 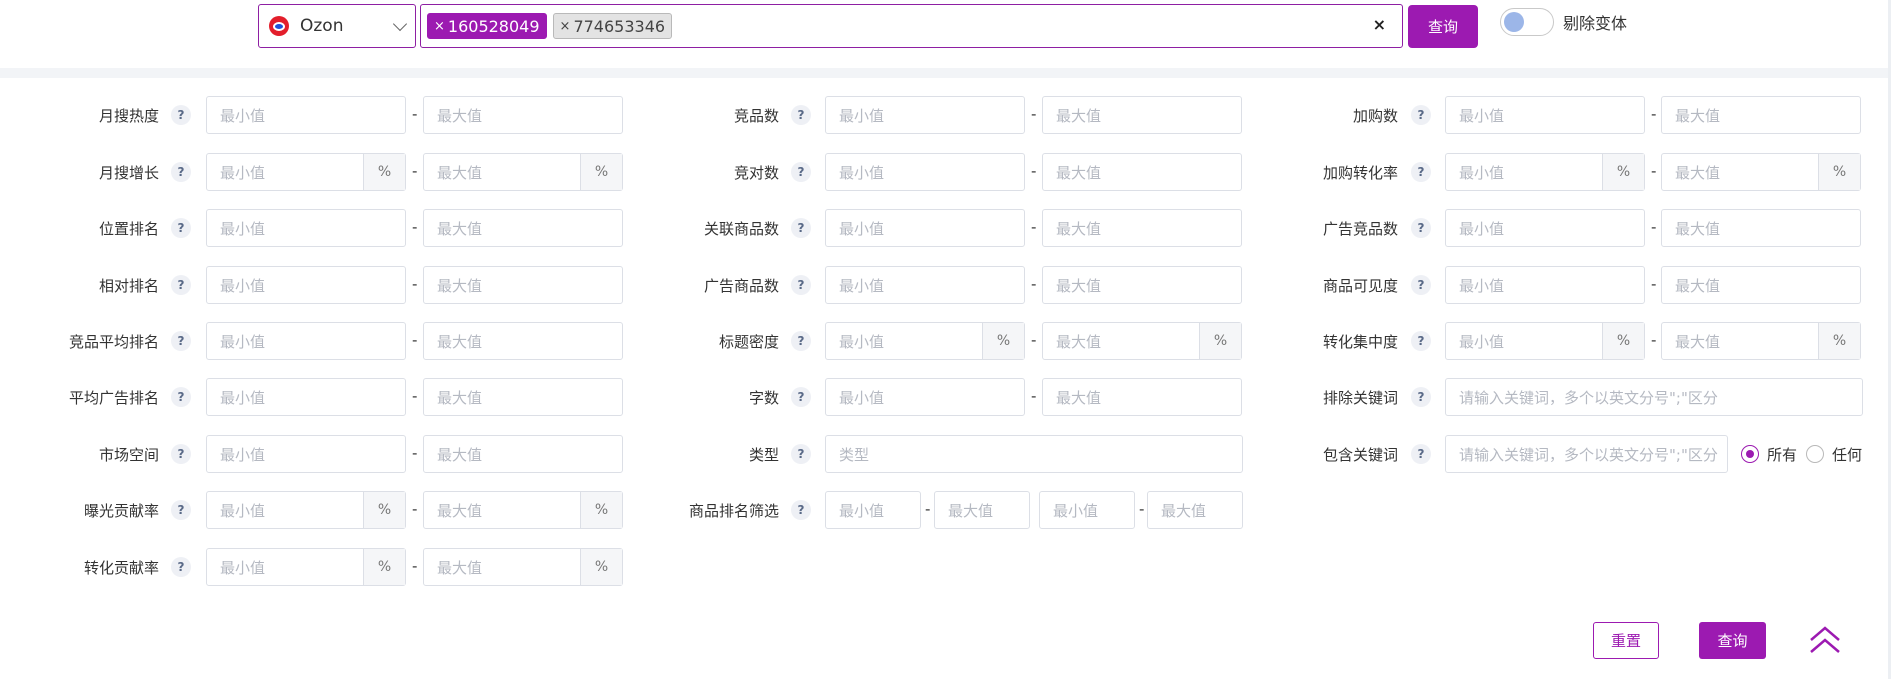 I want to click on toggle-knob, so click(x=1514, y=22).